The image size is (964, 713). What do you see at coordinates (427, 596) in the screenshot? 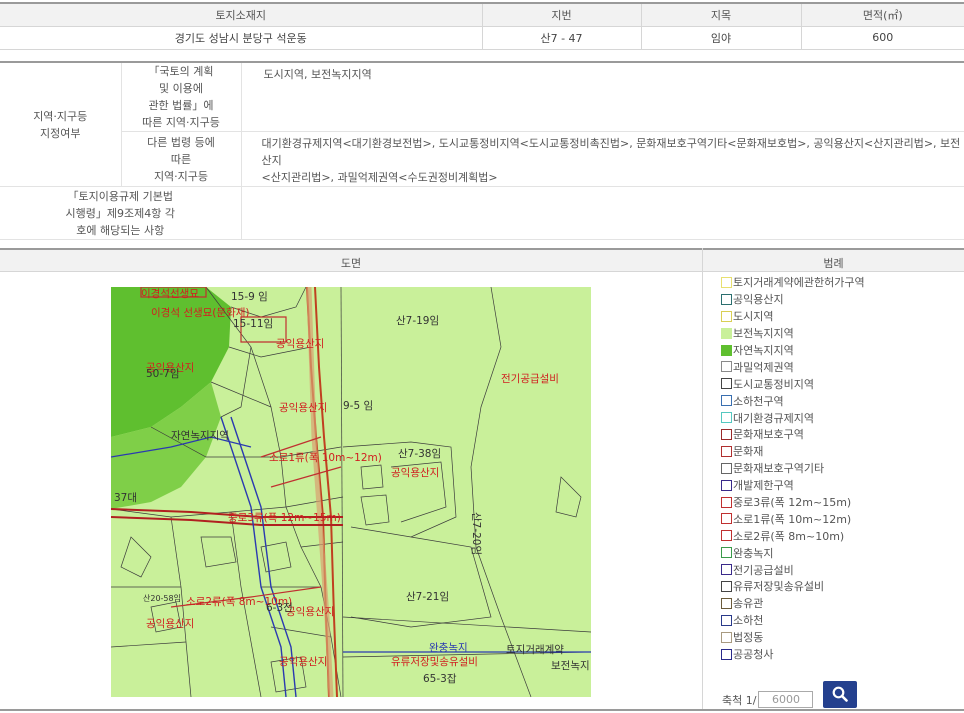
I see `map-label: 산7-21임` at bounding box center [427, 596].